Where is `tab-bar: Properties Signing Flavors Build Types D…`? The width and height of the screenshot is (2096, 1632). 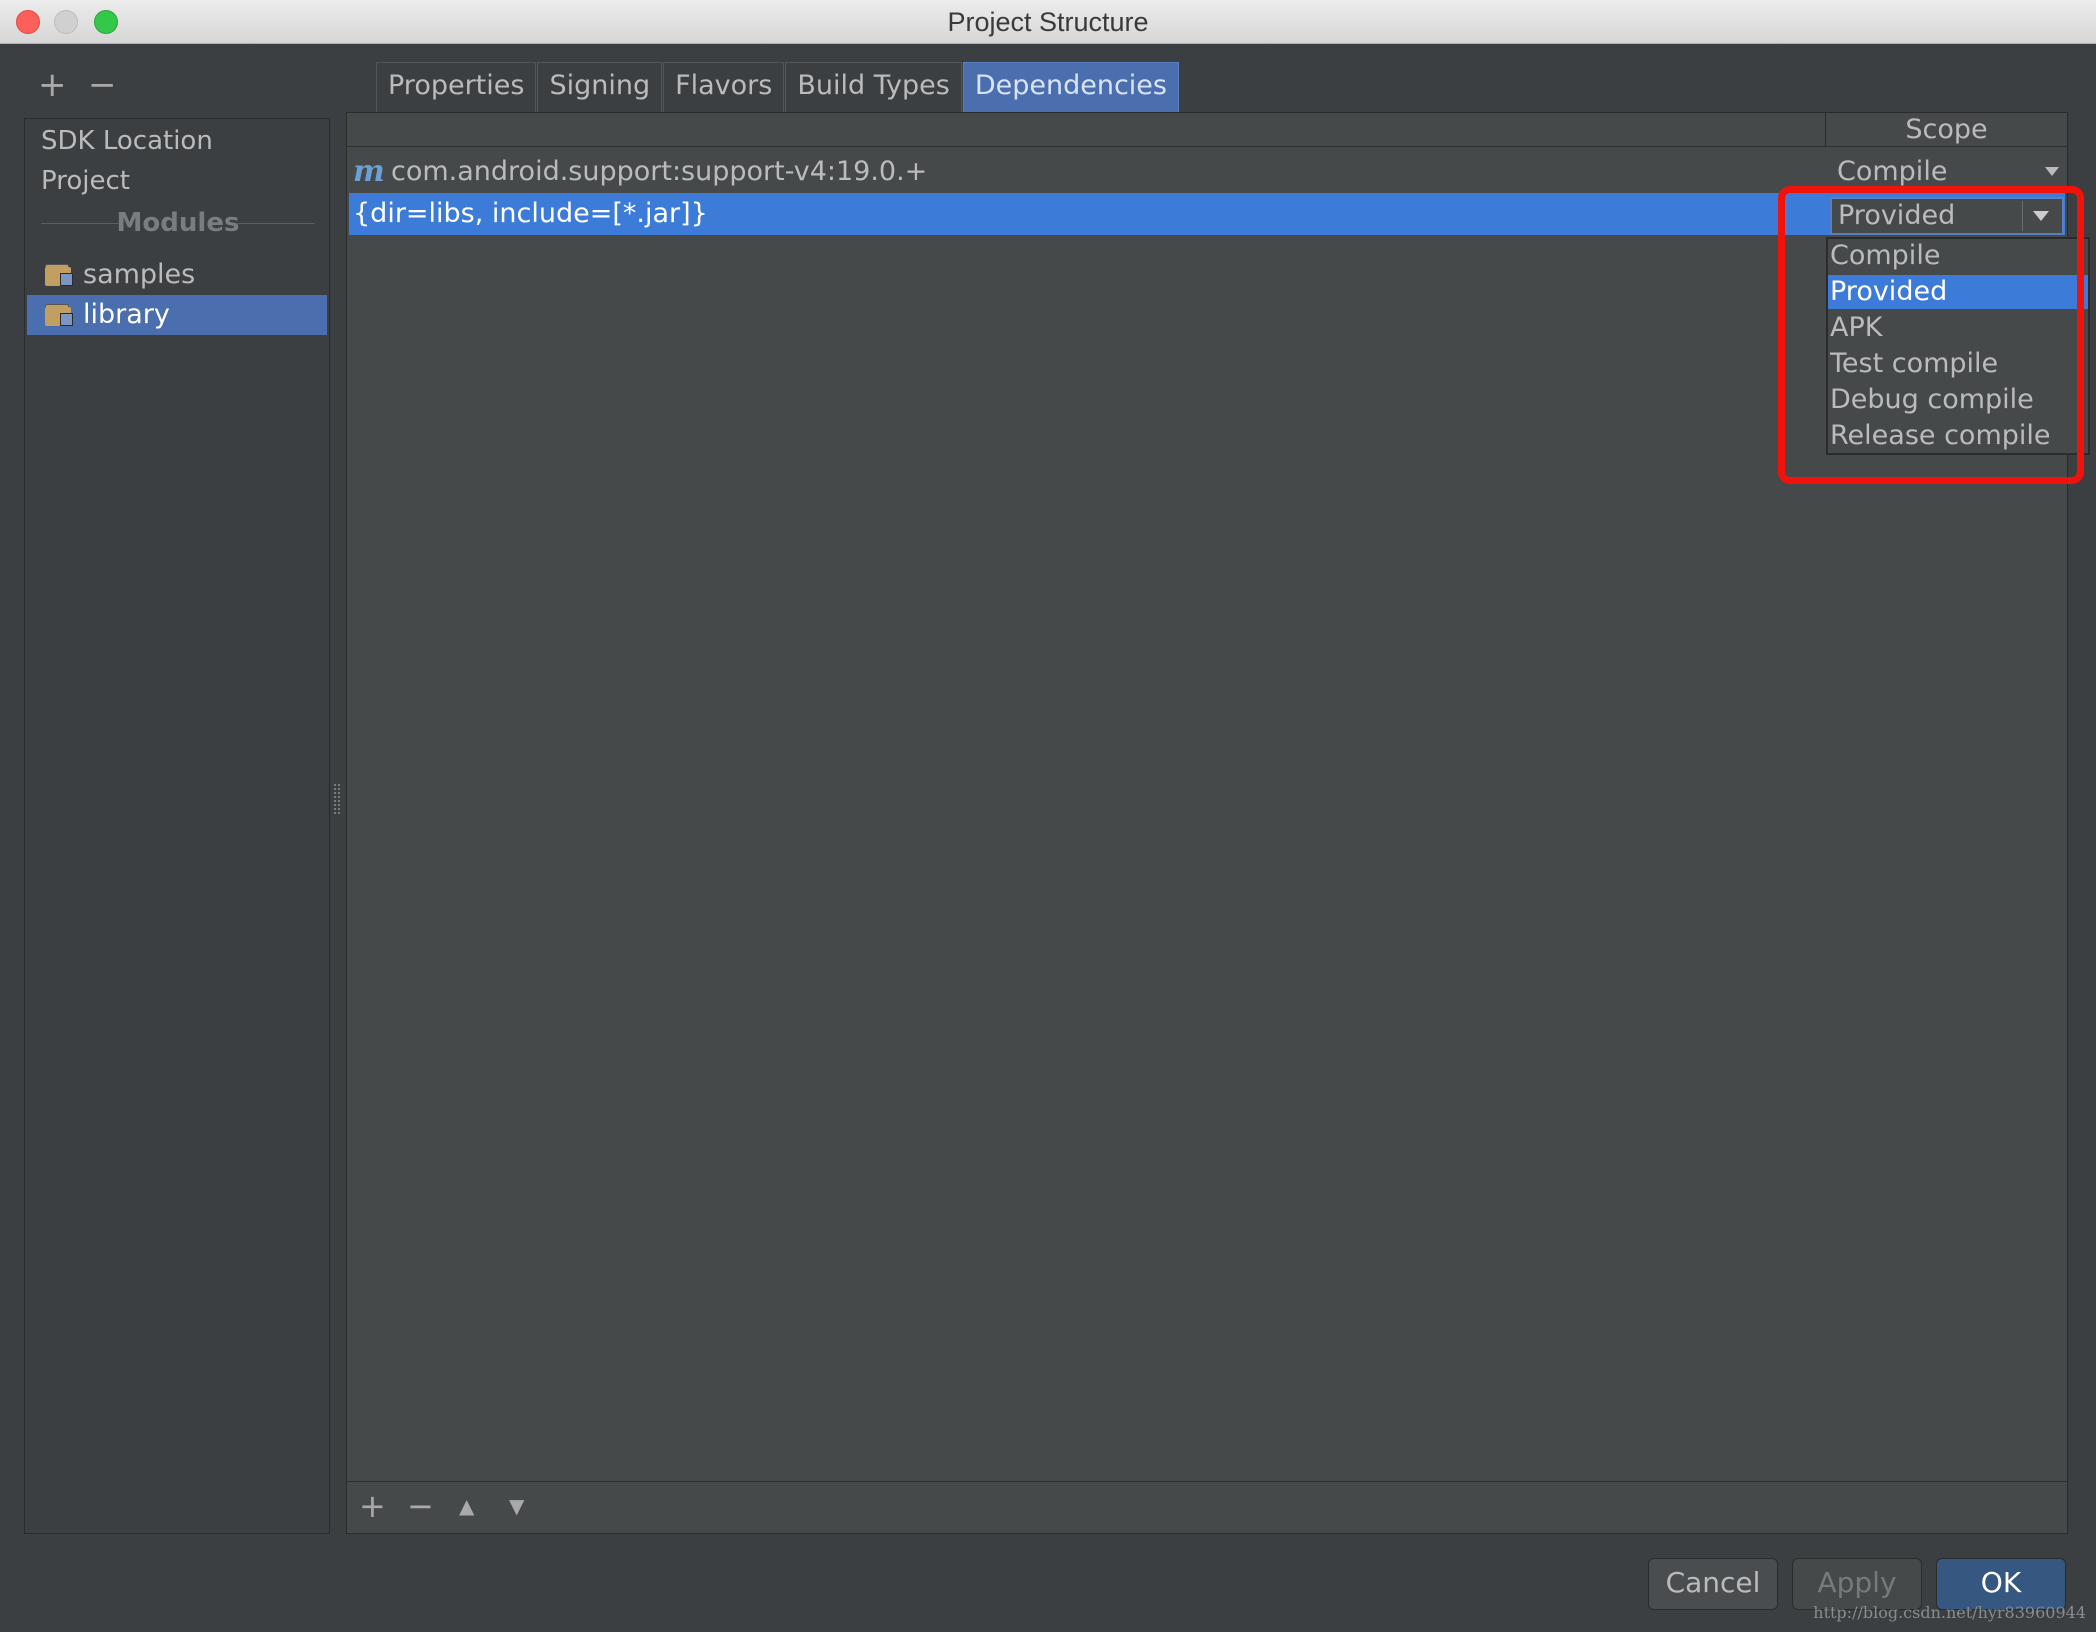 tab-bar: Properties Signing Flavors Build Types D… is located at coordinates (778, 87).